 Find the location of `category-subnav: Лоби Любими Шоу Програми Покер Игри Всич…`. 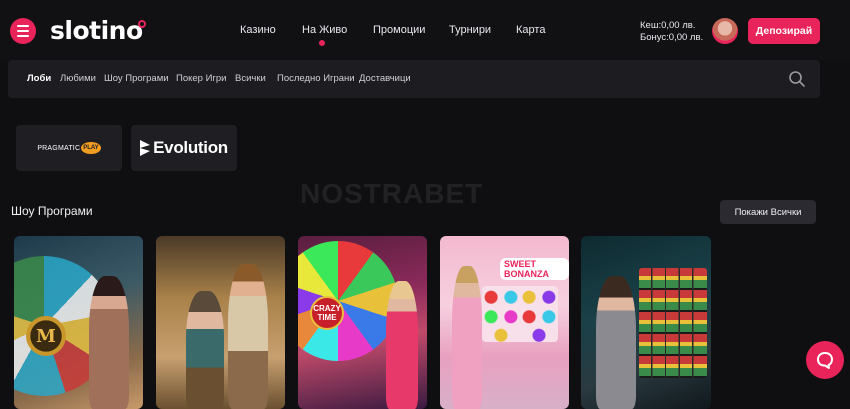

category-subnav: Лоби Любими Шоу Програми Покер Игри Всич… is located at coordinates (414, 79).